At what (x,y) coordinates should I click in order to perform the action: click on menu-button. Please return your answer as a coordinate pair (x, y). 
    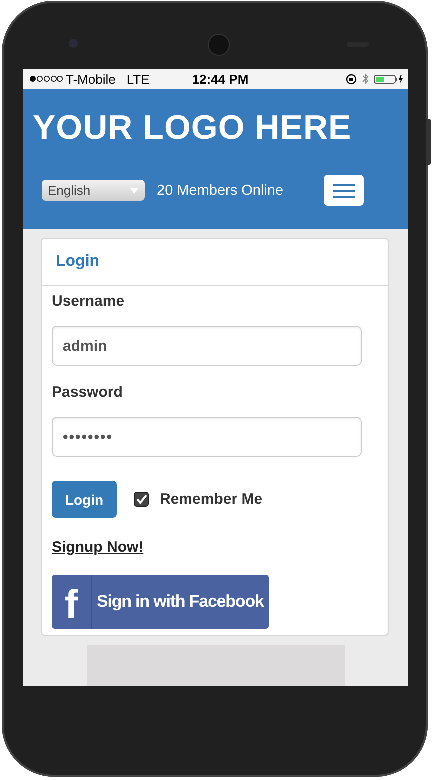
    Looking at the image, I should click on (344, 190).